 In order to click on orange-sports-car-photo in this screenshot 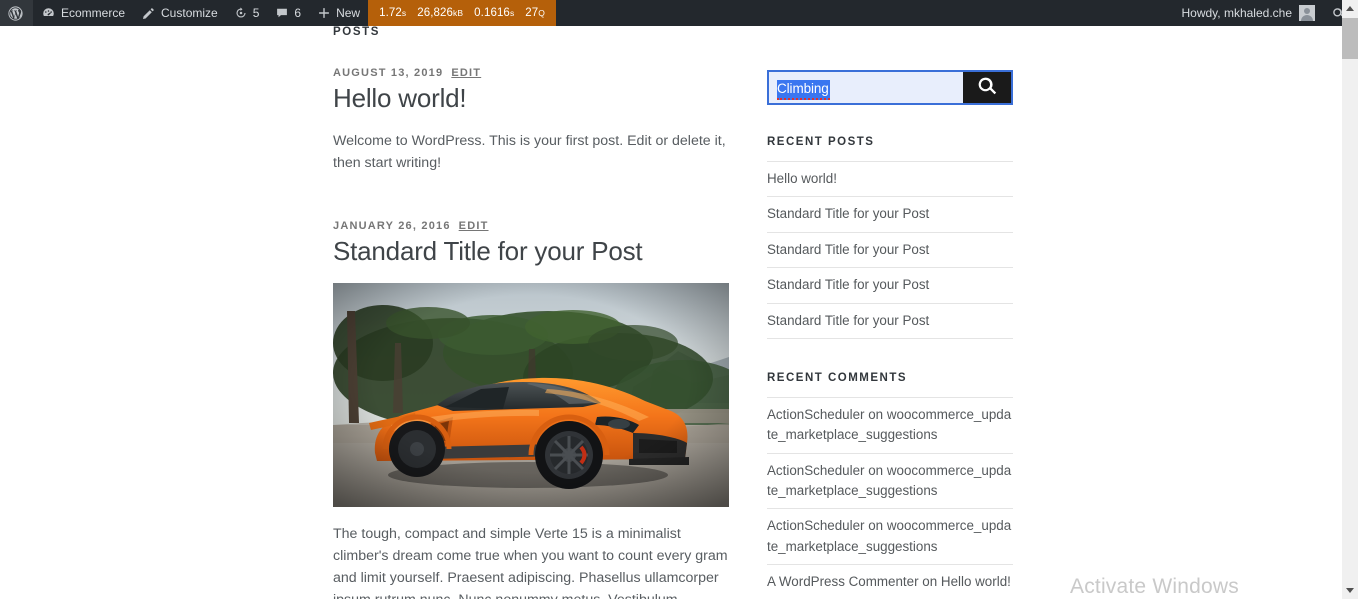, I will do `click(531, 395)`.